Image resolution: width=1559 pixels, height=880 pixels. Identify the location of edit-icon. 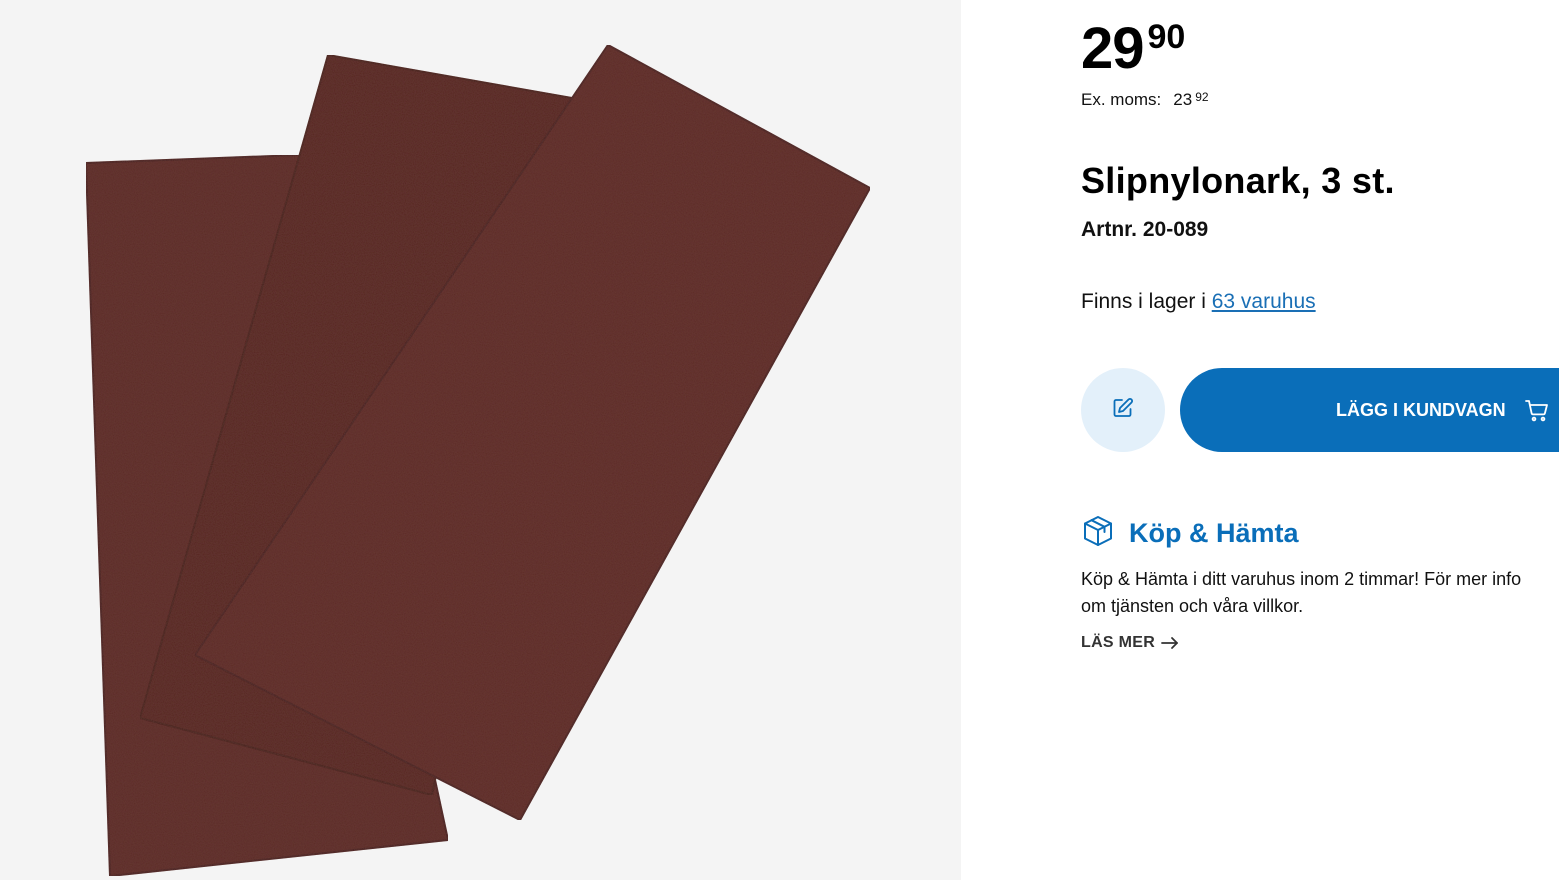
(1123, 410).